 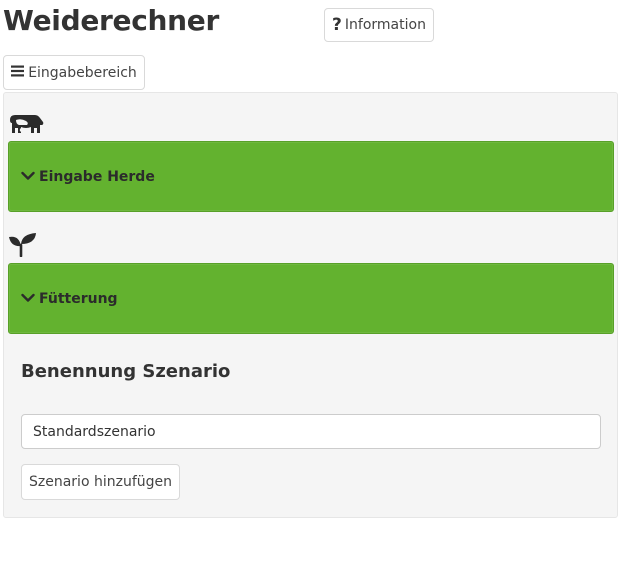 I want to click on accordion-fuetterung: Fütterung, so click(x=311, y=298).